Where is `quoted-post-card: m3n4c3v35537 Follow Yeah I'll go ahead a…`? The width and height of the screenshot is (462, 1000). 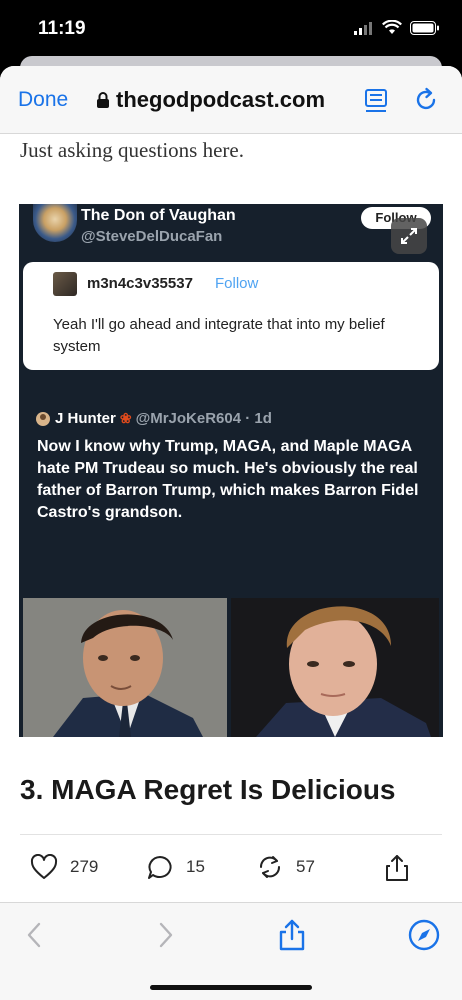 quoted-post-card: m3n4c3v35537 Follow Yeah I'll go ahead a… is located at coordinates (231, 316).